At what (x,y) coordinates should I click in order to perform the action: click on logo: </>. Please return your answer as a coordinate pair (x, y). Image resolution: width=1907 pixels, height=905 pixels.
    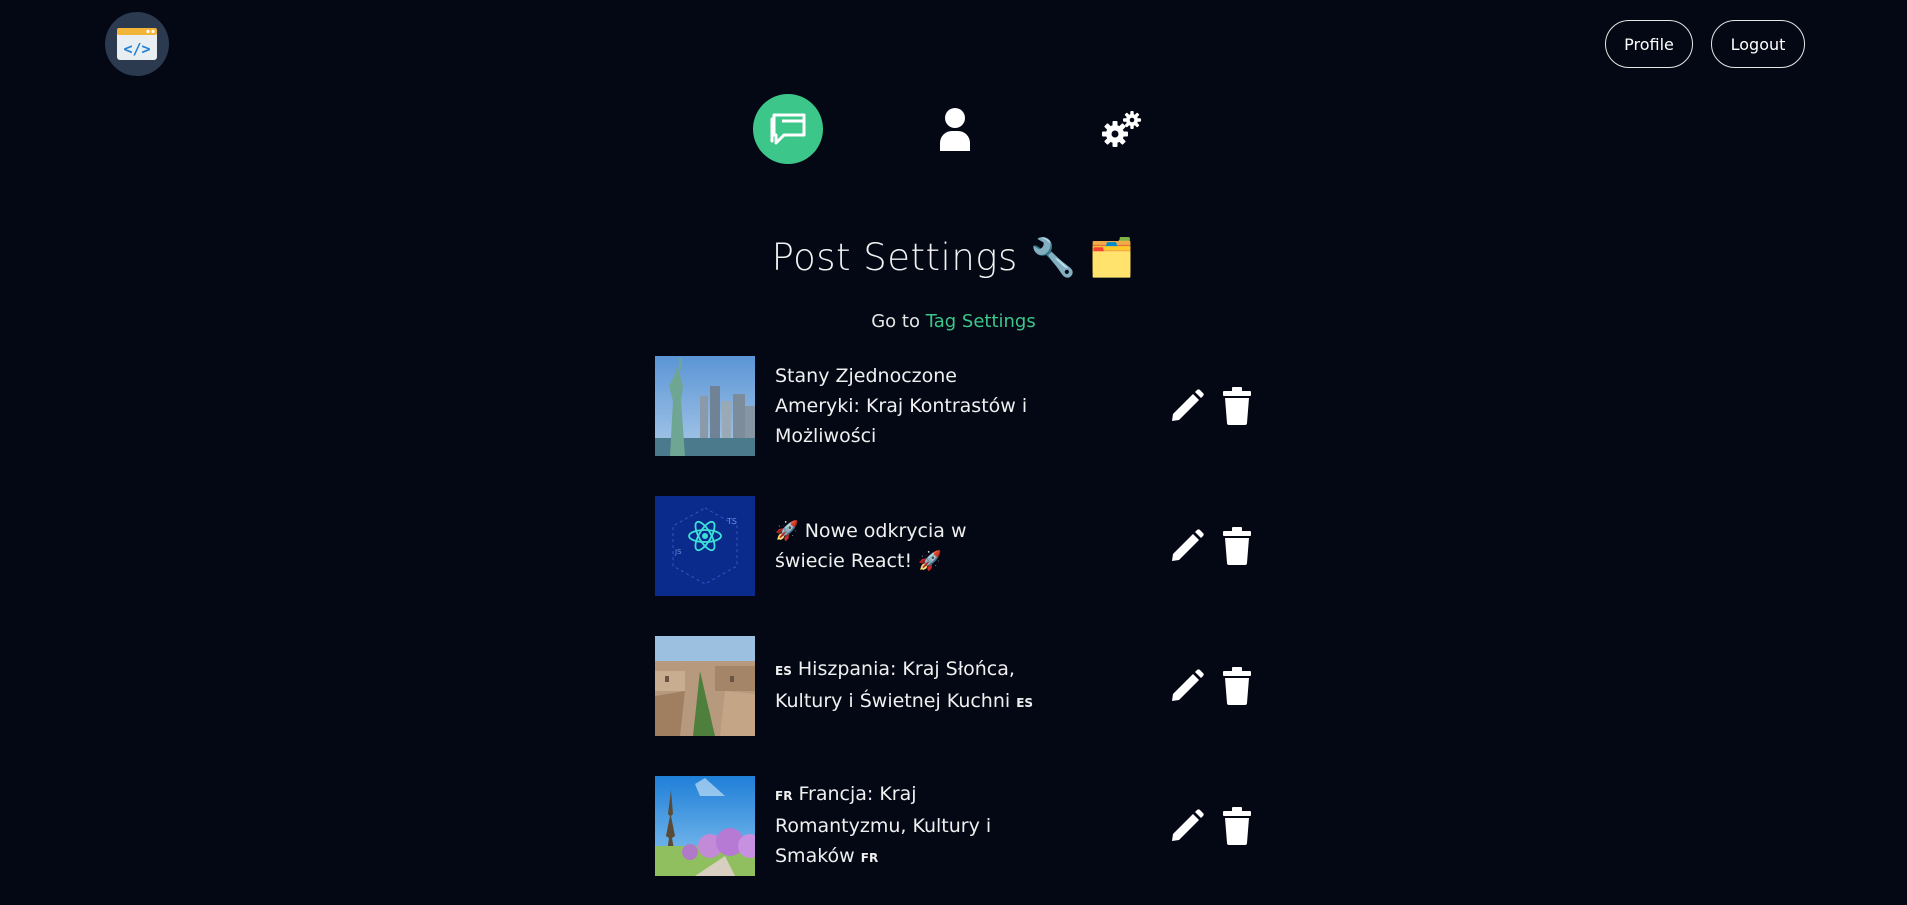
    Looking at the image, I should click on (137, 44).